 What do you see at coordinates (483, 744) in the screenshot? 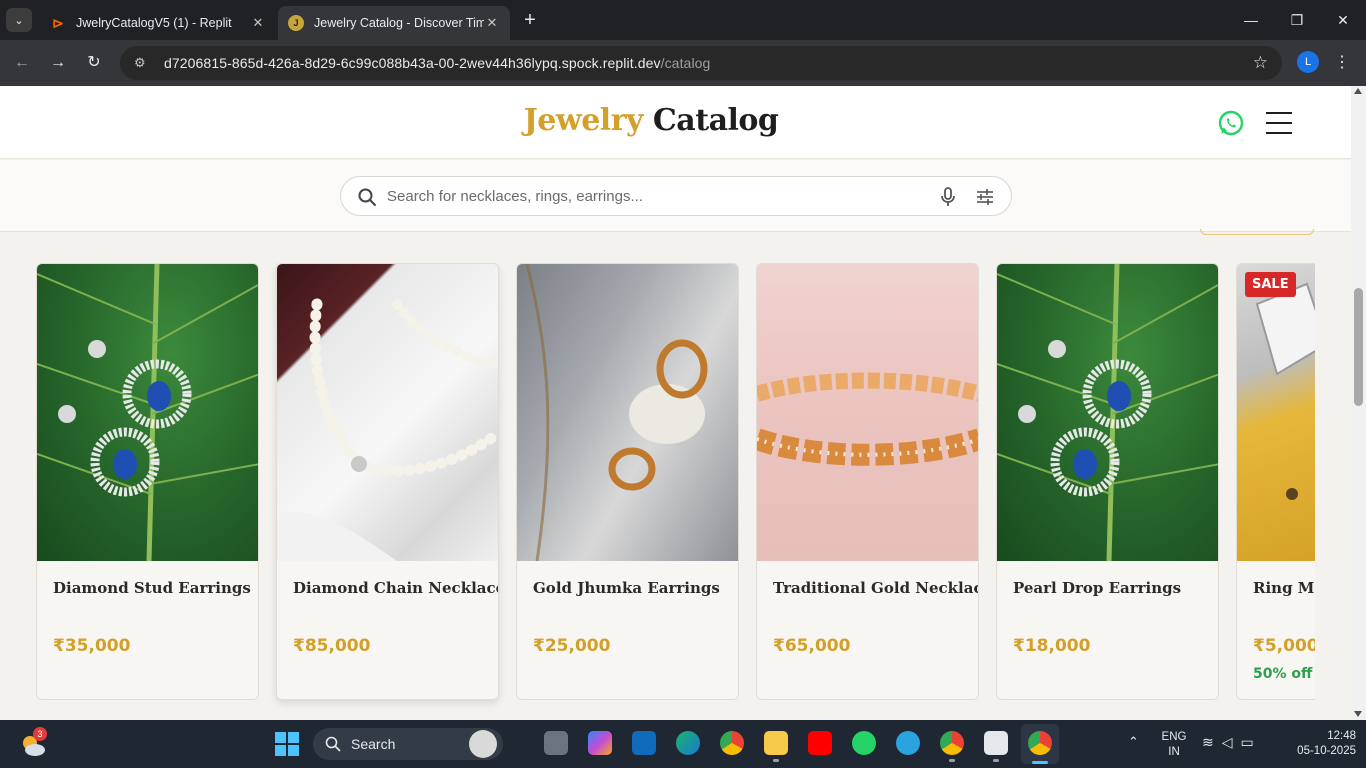
I see `search-highlight-icon` at bounding box center [483, 744].